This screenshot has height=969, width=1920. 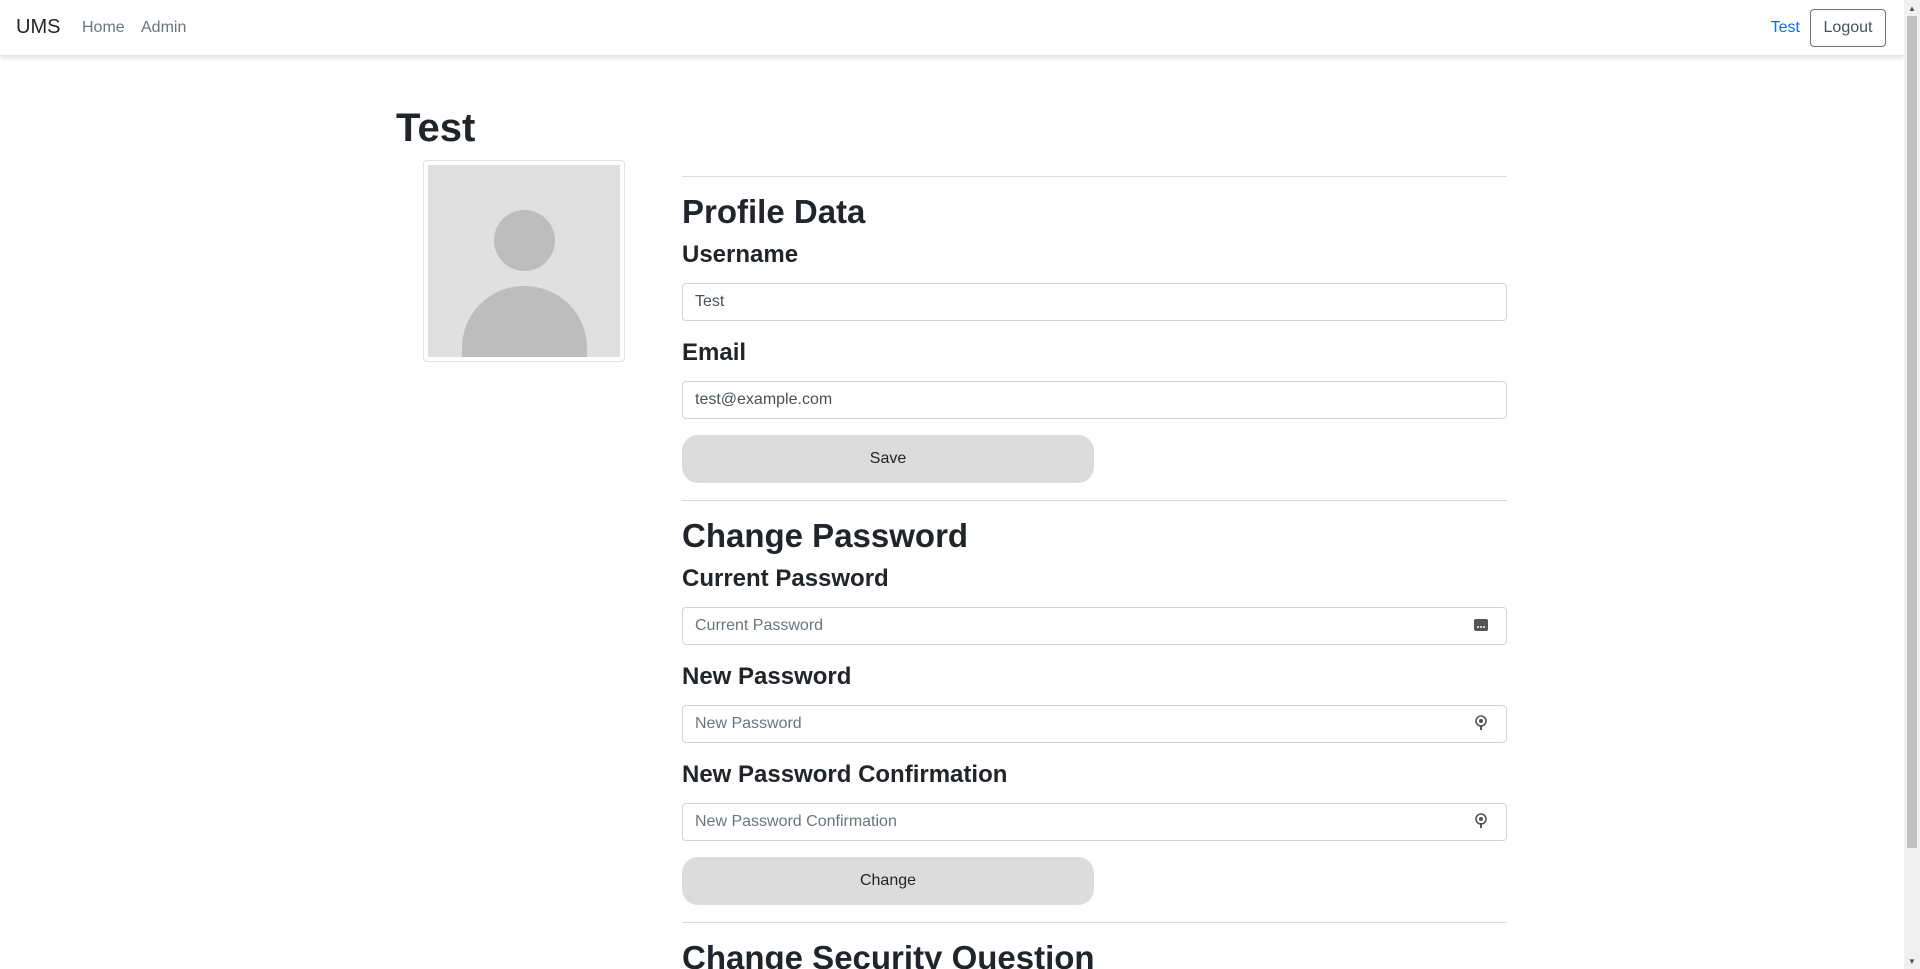 What do you see at coordinates (103, 28) in the screenshot?
I see `nav-link-home: Home` at bounding box center [103, 28].